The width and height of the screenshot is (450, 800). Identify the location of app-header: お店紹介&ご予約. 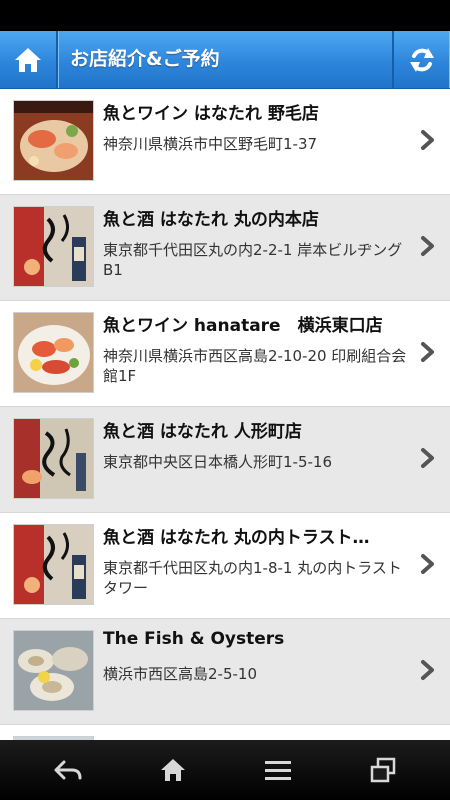
(225, 60).